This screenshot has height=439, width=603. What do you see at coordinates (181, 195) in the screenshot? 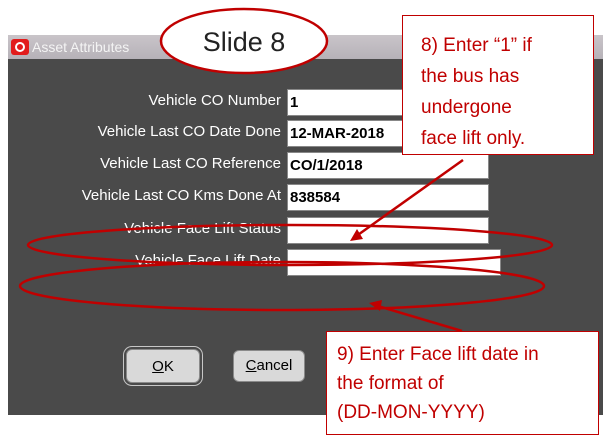
I see `vehicle-last-co-kms-label: Vehicle Last CO Kms Done At` at bounding box center [181, 195].